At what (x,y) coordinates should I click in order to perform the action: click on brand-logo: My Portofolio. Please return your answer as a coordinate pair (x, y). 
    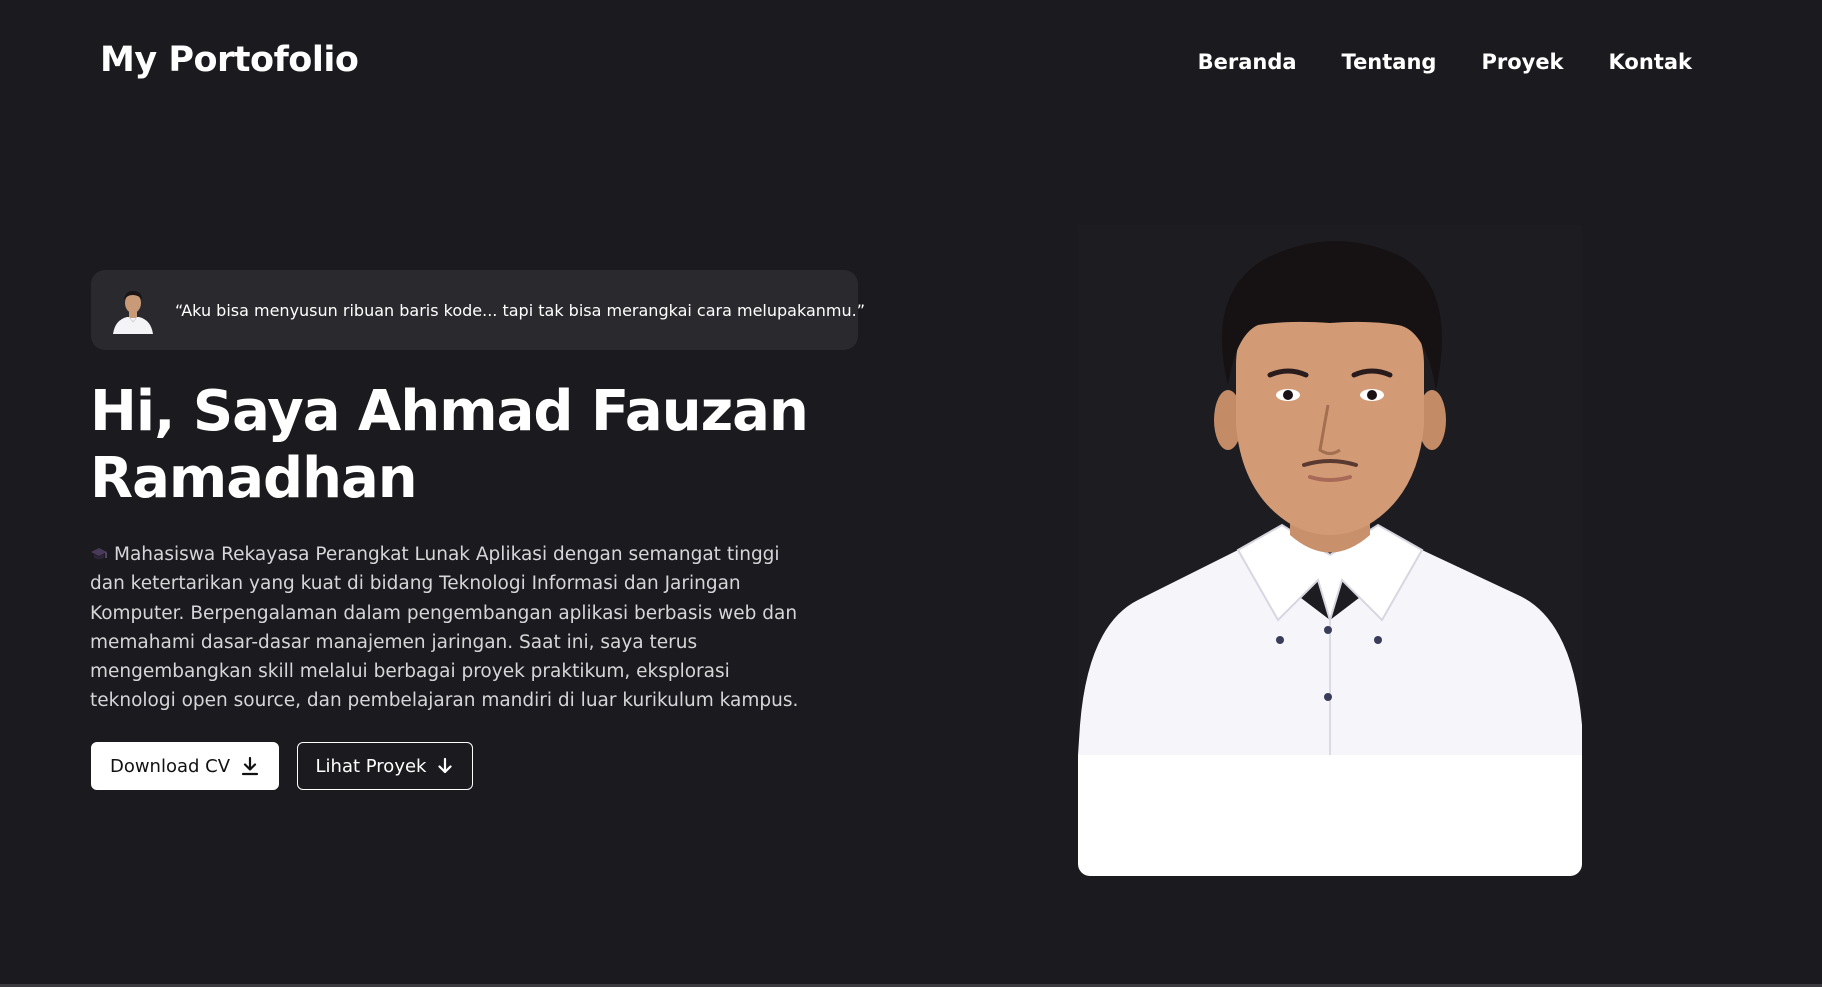
    Looking at the image, I should click on (229, 60).